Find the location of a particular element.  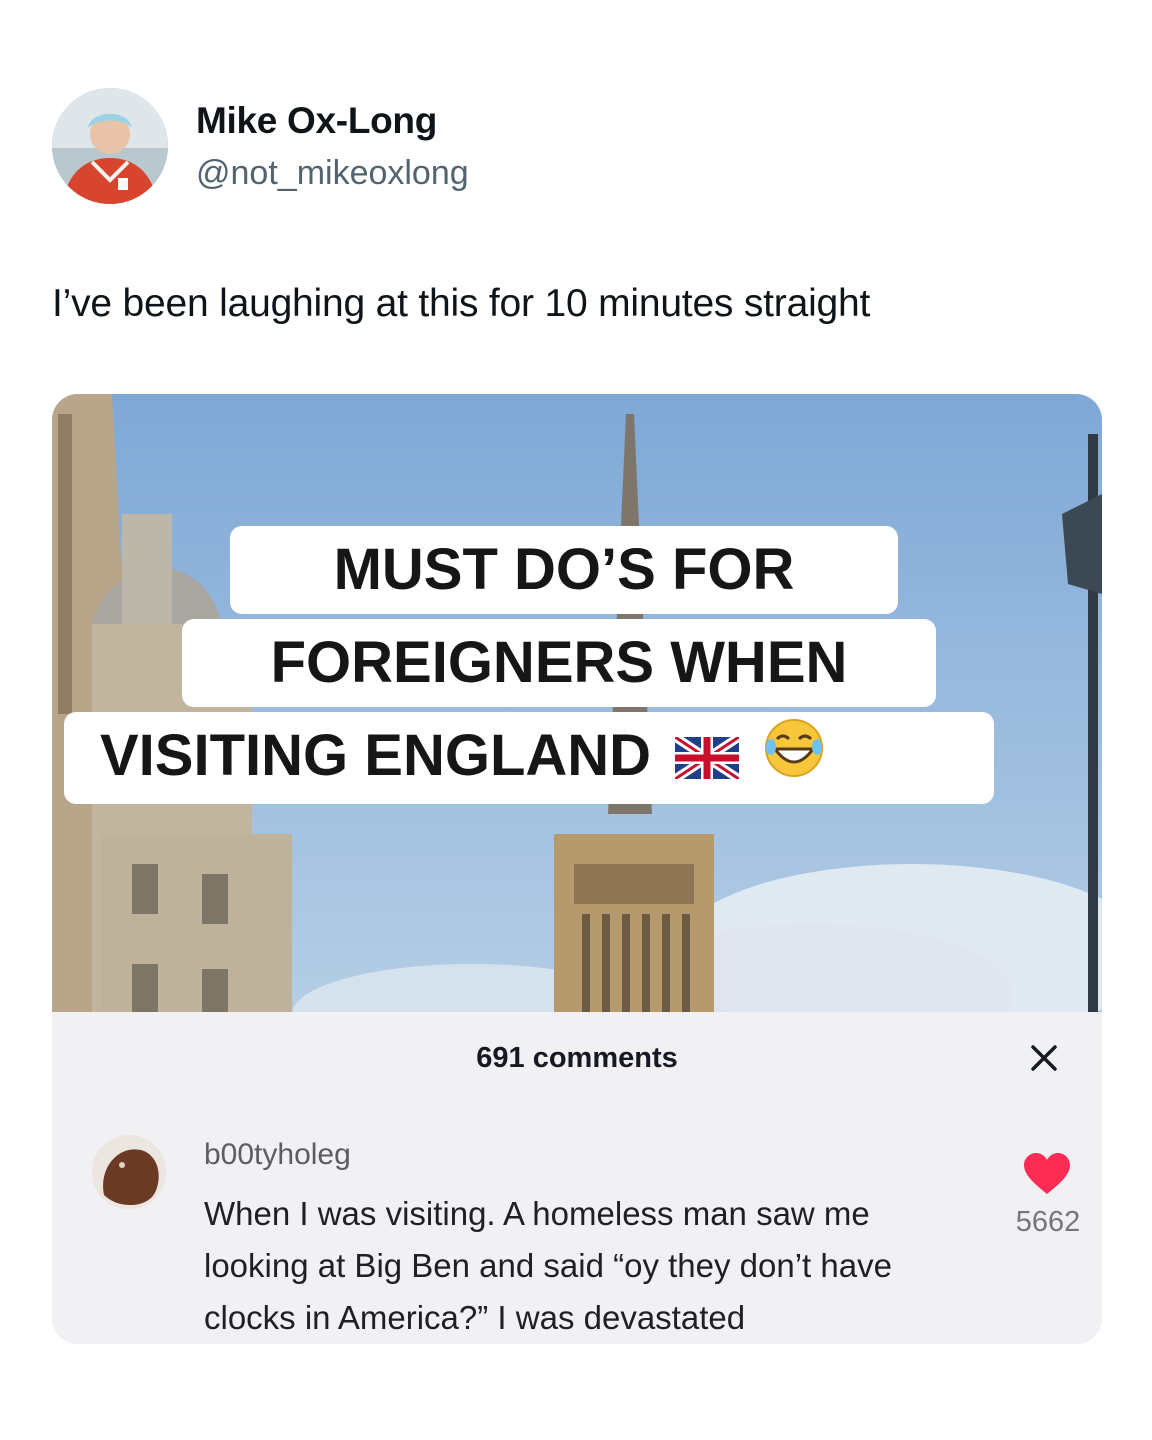

laughing-emoji-icon is located at coordinates (794, 760).